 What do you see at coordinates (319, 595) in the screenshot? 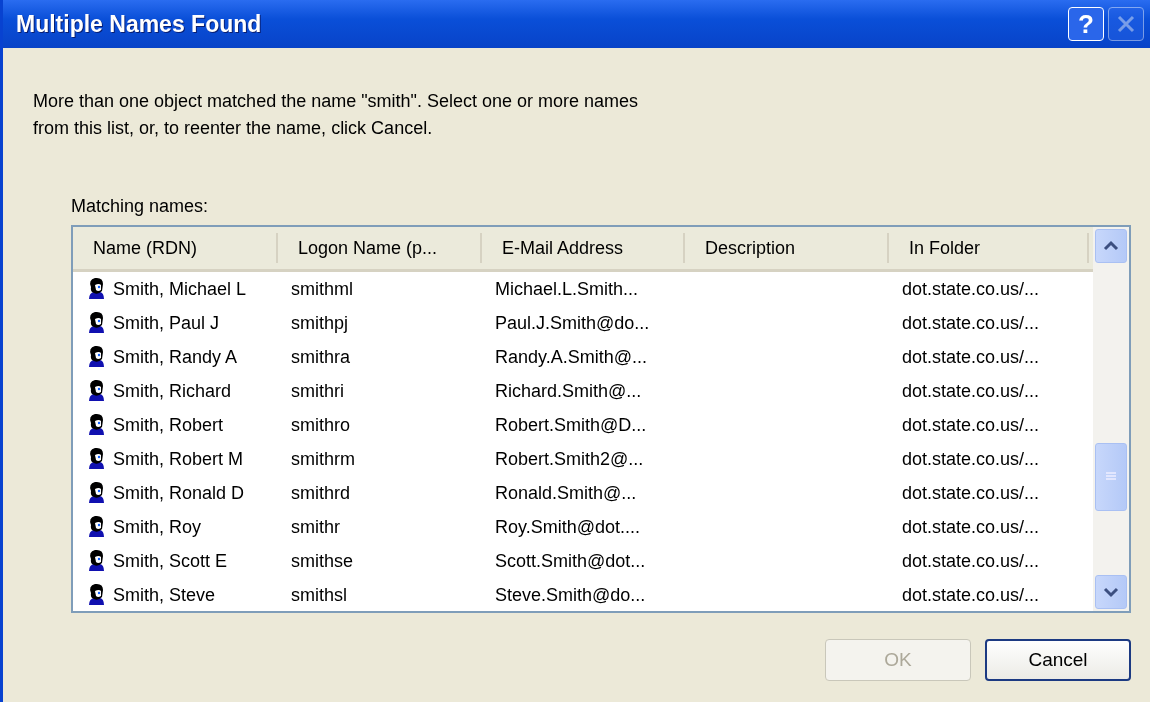
I see `table-cell: smithsl` at bounding box center [319, 595].